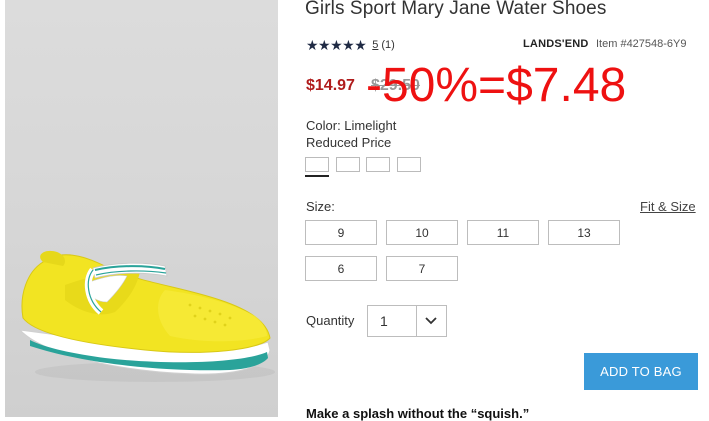  What do you see at coordinates (503, 232) in the screenshot?
I see `size-button: 11` at bounding box center [503, 232].